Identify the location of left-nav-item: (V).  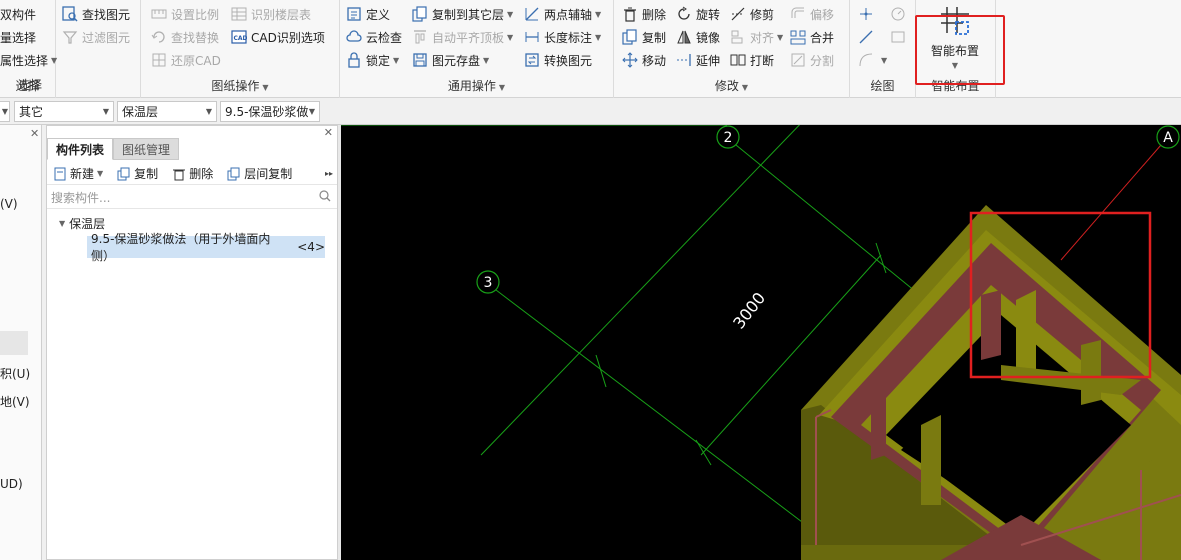
(9, 204).